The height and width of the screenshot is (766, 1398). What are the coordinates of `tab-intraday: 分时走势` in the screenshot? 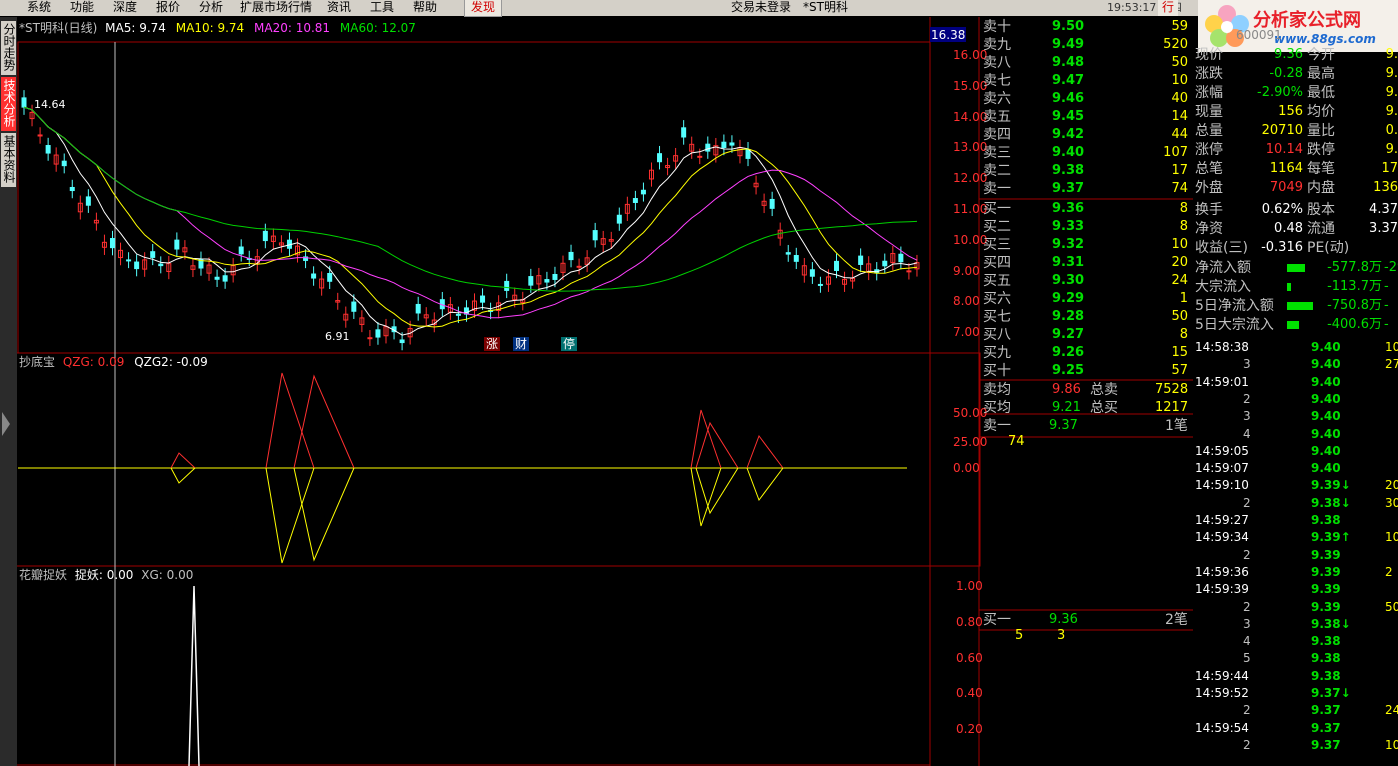 It's located at (8, 48).